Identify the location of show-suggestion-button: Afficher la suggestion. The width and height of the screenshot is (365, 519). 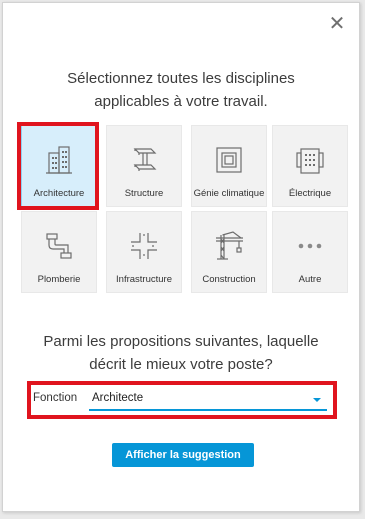
(183, 455).